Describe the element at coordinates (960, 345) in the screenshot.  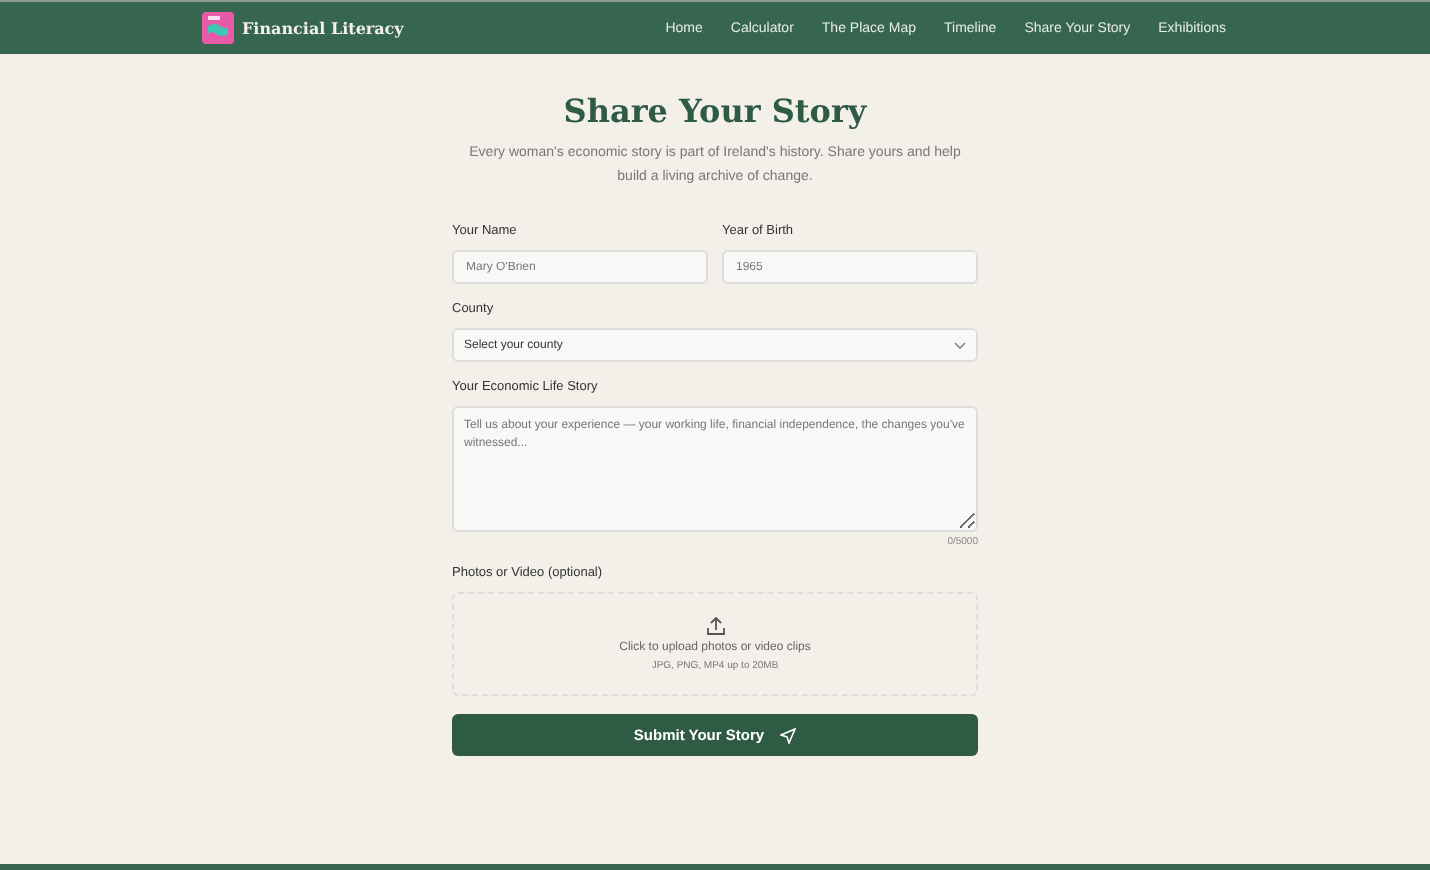
I see `chevron-icon` at that location.